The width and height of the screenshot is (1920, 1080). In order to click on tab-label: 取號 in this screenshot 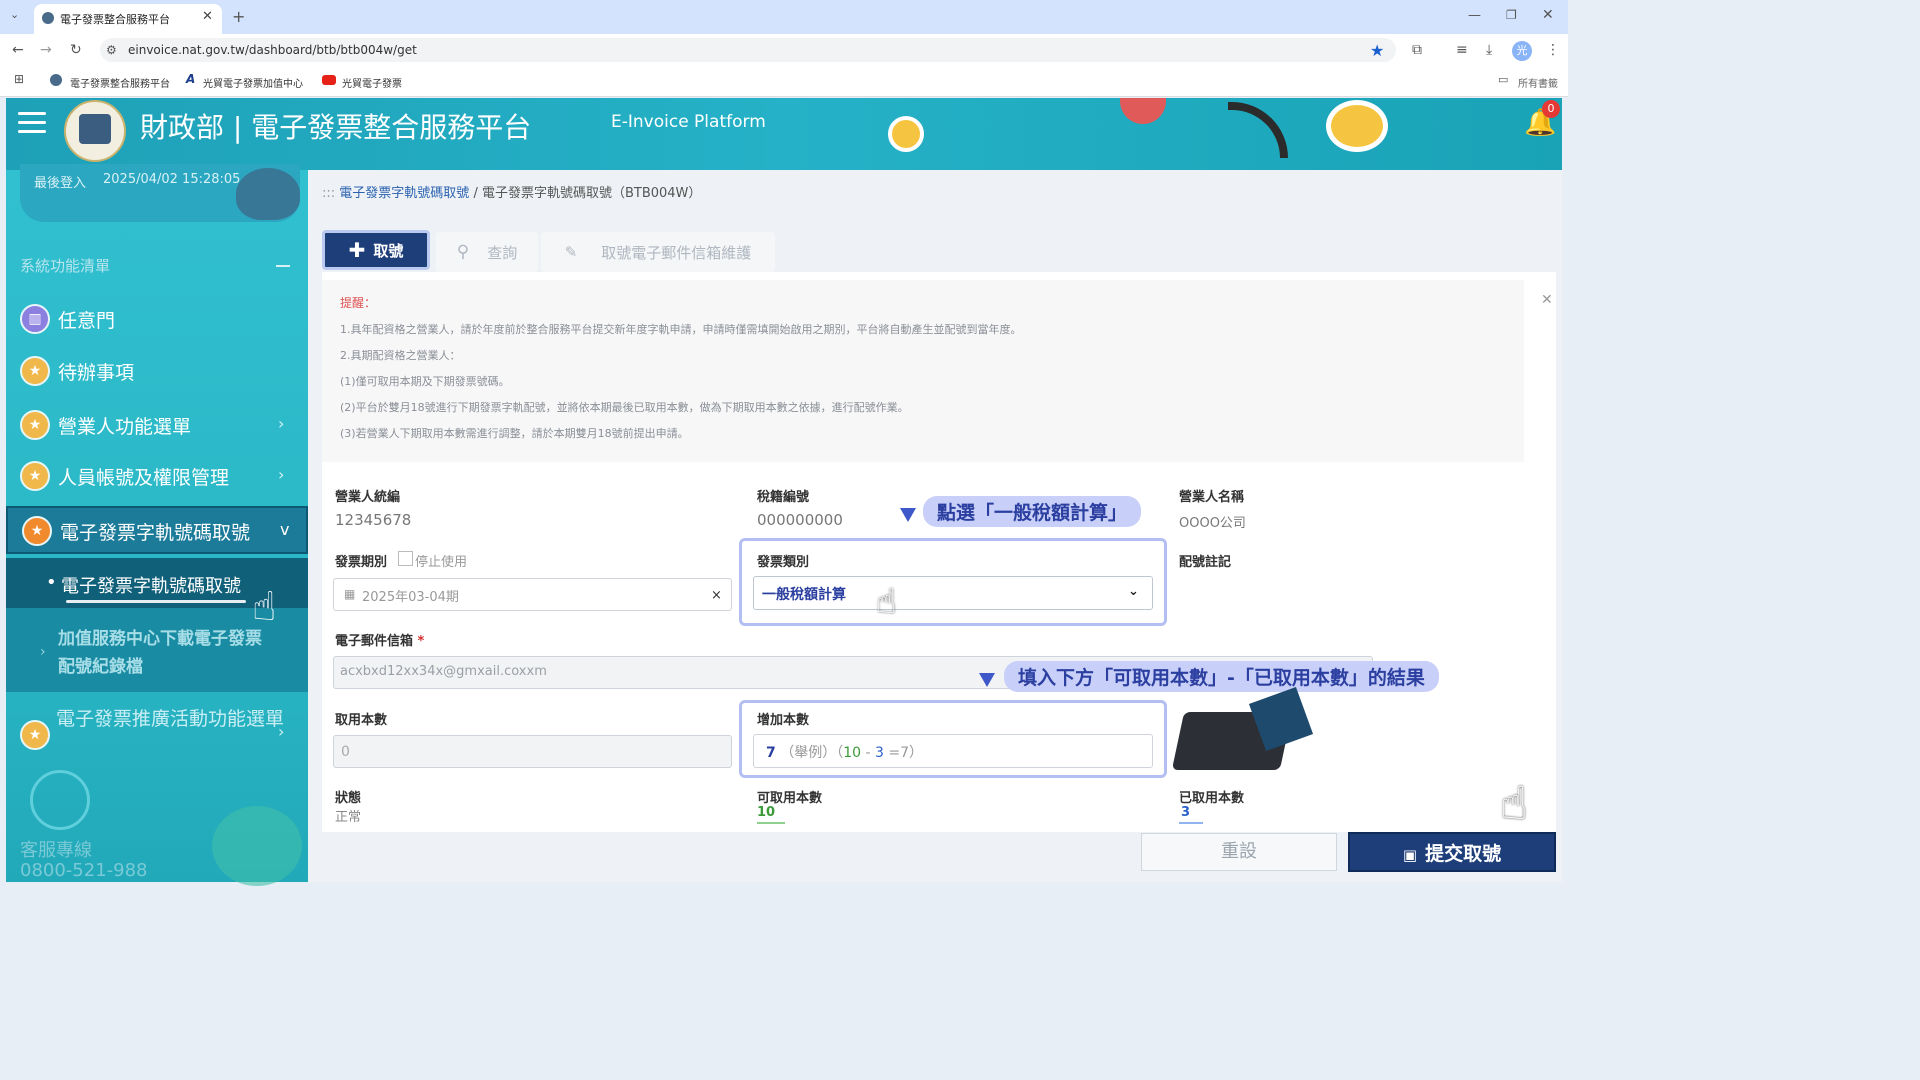, I will do `click(388, 250)`.